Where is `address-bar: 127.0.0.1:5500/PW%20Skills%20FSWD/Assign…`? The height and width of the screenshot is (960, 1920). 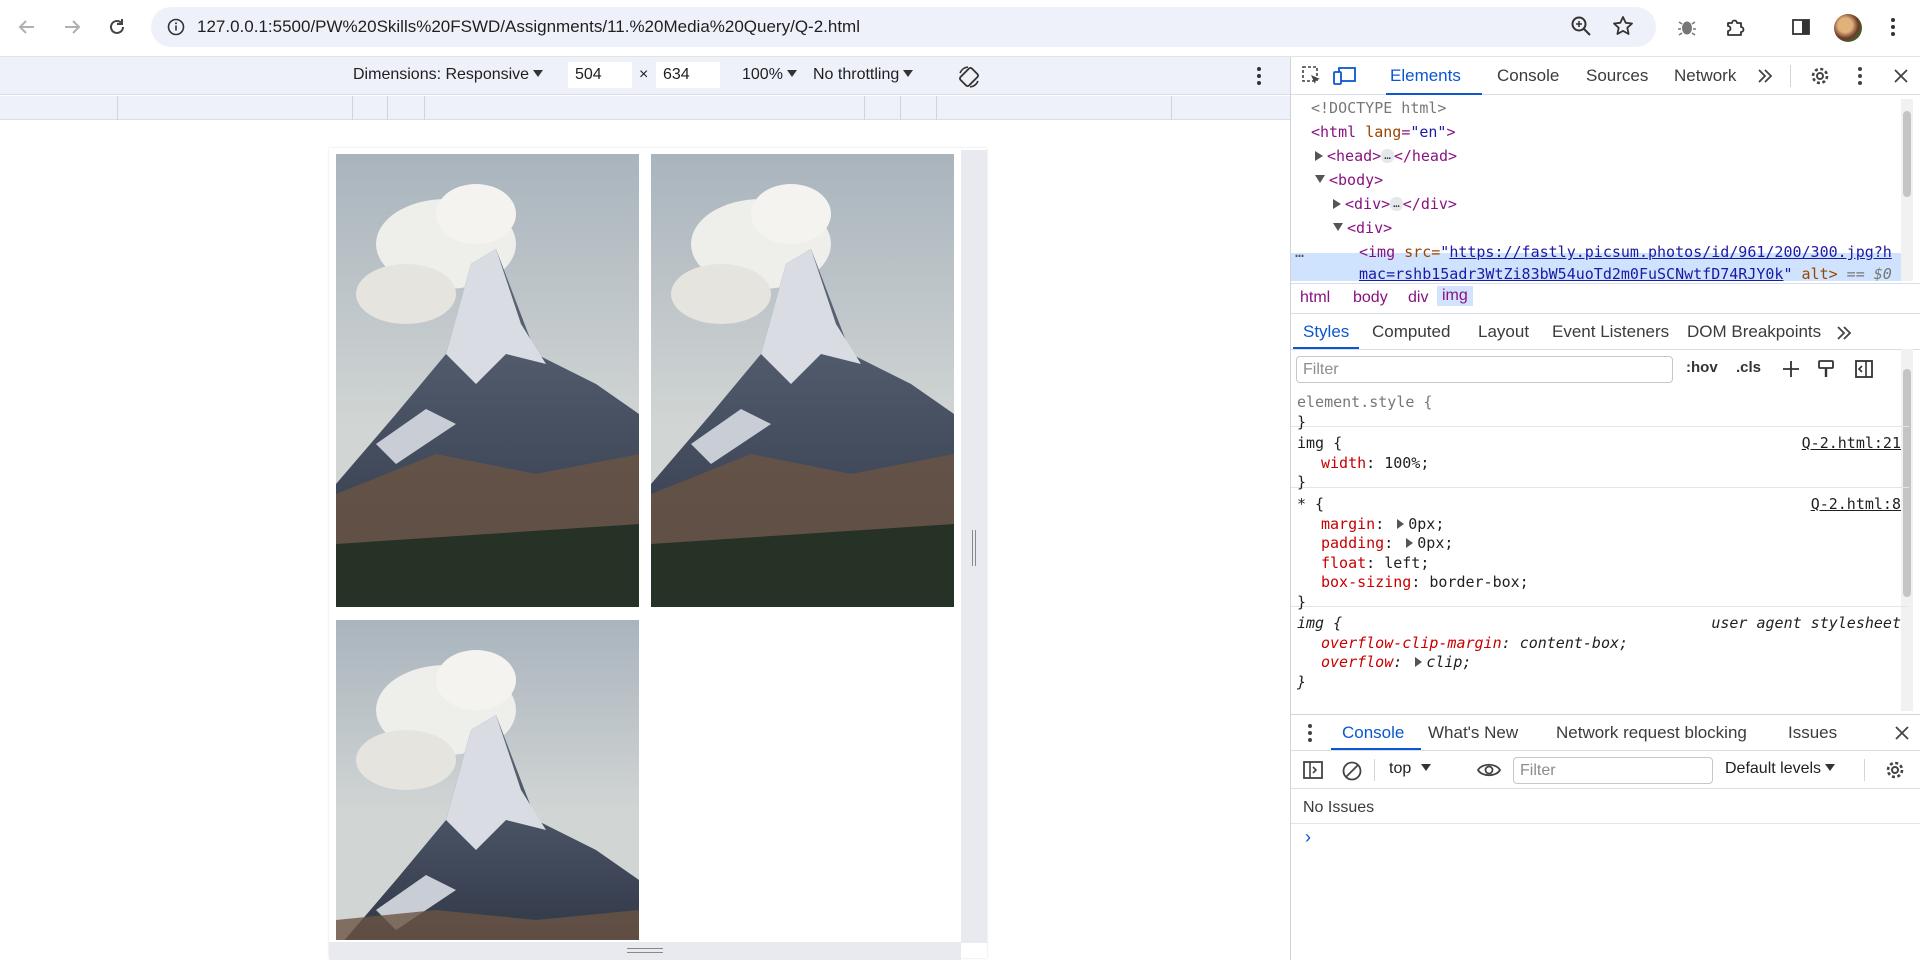
address-bar: 127.0.0.1:5500/PW%20Skills%20FSWD/Assign… is located at coordinates (903, 27).